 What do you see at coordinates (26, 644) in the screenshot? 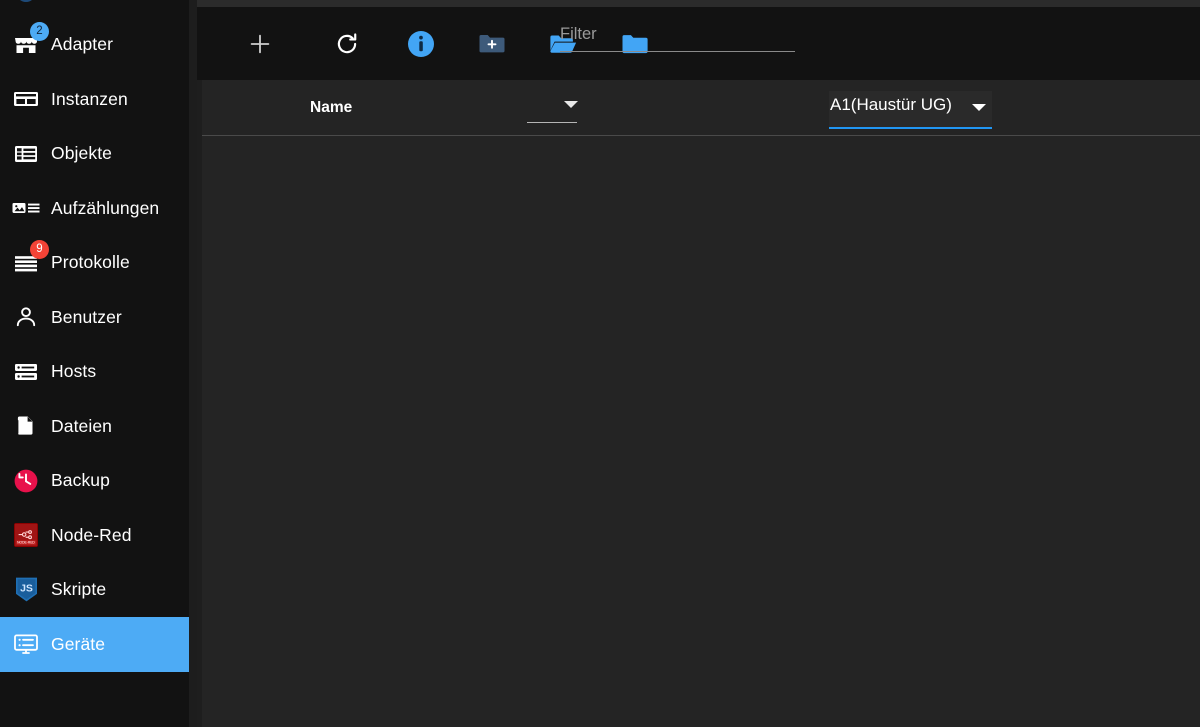
I see `devices-icon` at bounding box center [26, 644].